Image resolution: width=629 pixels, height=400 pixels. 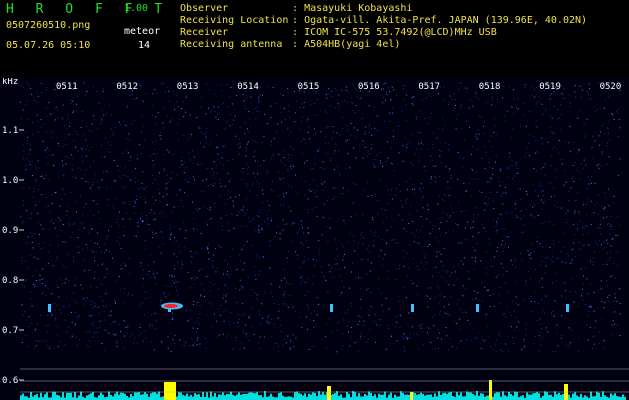 What do you see at coordinates (309, 87) in the screenshot?
I see `time-label: 0515` at bounding box center [309, 87].